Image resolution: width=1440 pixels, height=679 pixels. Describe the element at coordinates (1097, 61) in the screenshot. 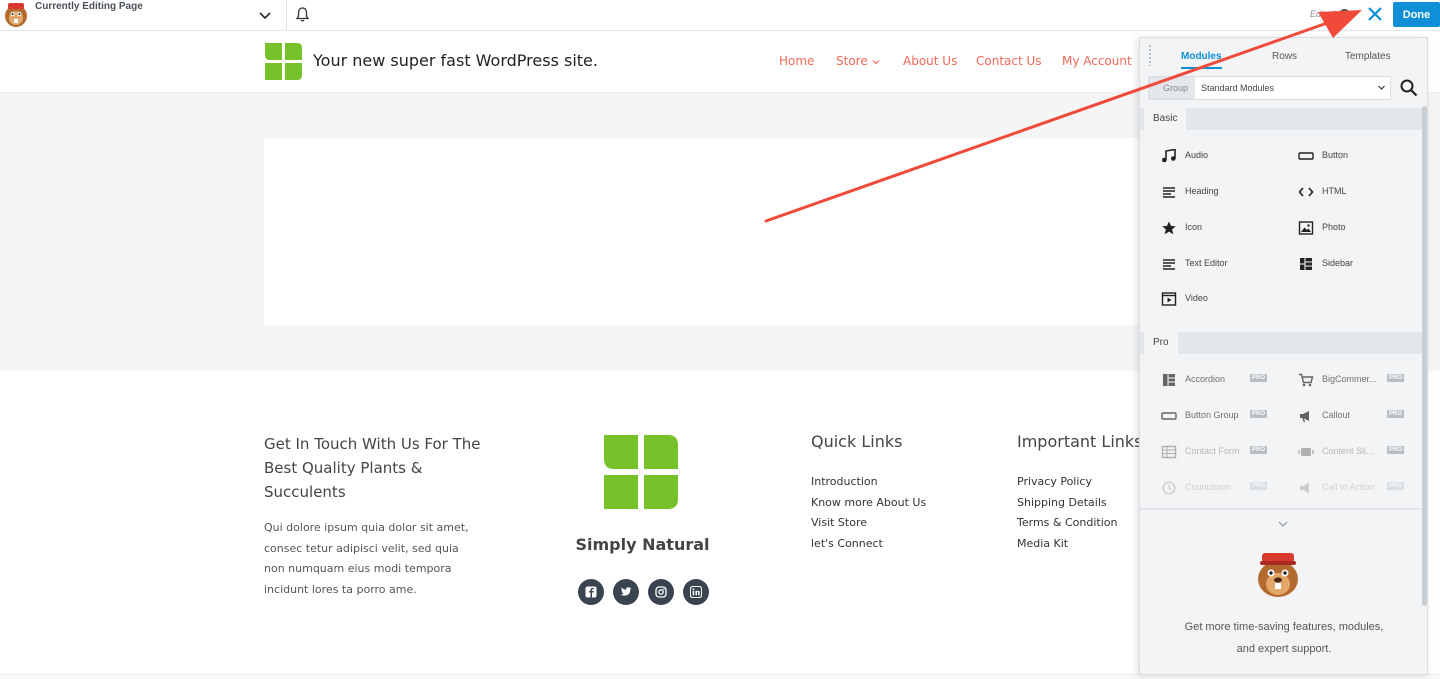

I see `nav-item-my-account: My Account` at that location.